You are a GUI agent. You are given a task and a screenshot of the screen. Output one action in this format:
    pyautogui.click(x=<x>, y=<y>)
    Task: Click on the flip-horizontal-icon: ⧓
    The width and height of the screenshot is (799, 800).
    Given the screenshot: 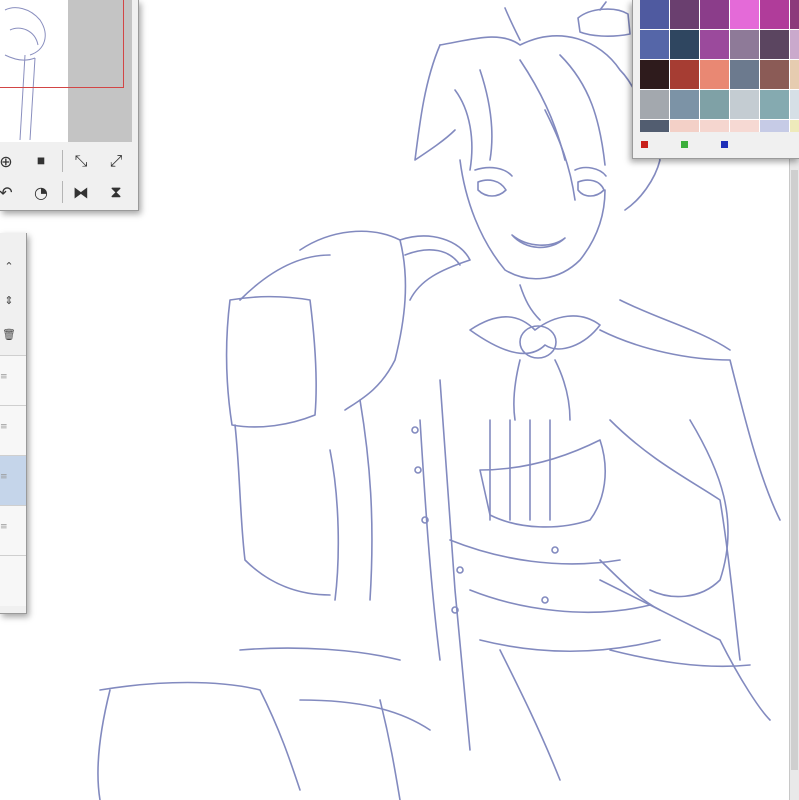 What is the action you would take?
    pyautogui.click(x=81, y=192)
    